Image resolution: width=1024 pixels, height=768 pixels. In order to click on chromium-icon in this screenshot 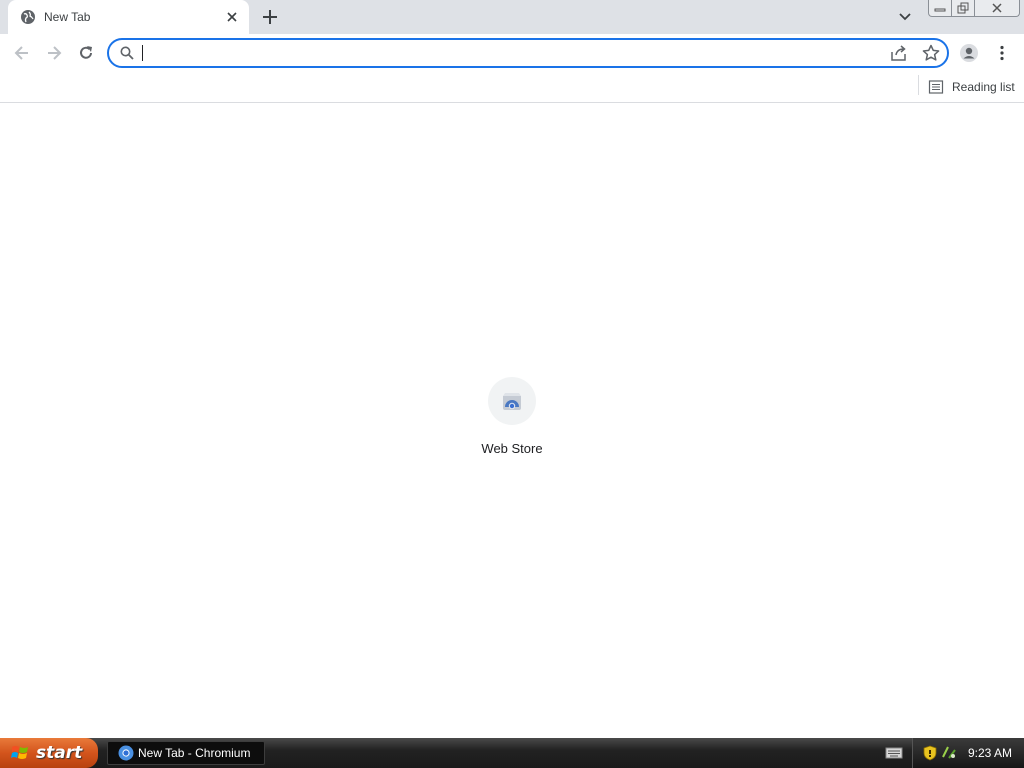, I will do `click(126, 753)`.